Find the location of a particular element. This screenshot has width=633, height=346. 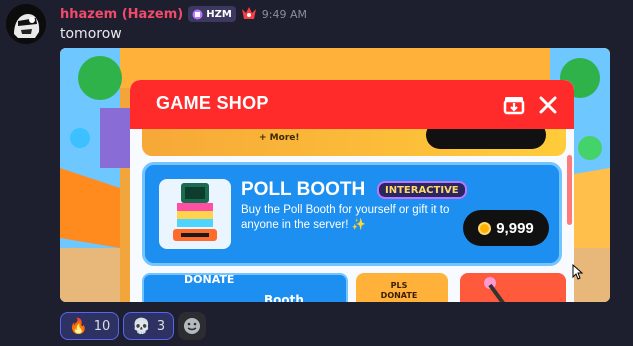

more-label: + More! is located at coordinates (279, 138).